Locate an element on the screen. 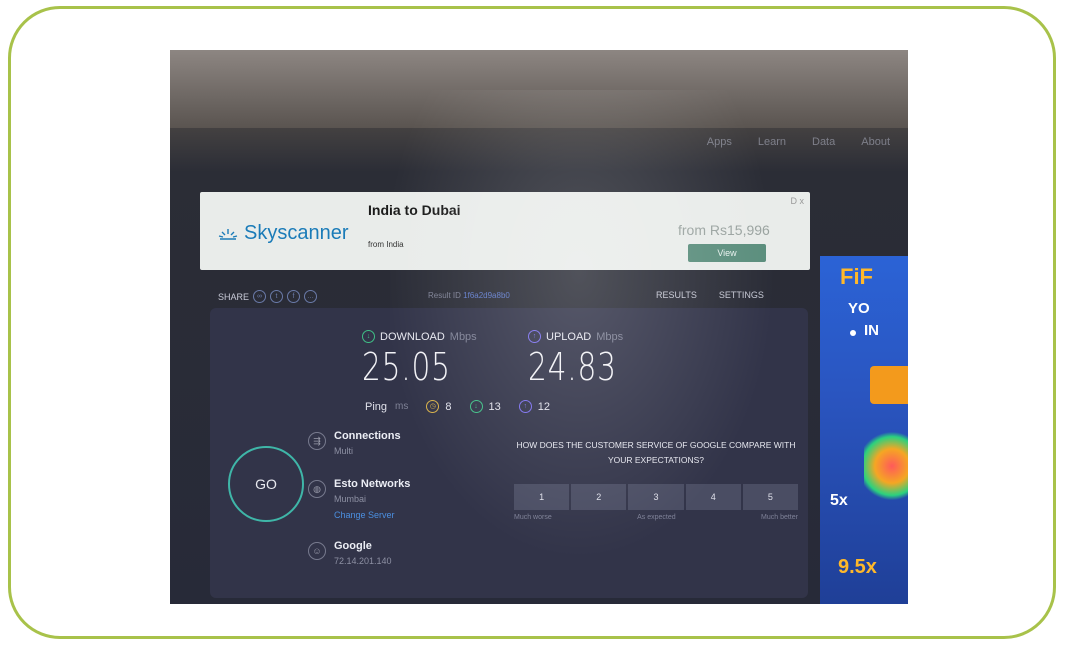 This screenshot has height=649, width=1068. isp-ip: 72.14.201.140 is located at coordinates (363, 561).